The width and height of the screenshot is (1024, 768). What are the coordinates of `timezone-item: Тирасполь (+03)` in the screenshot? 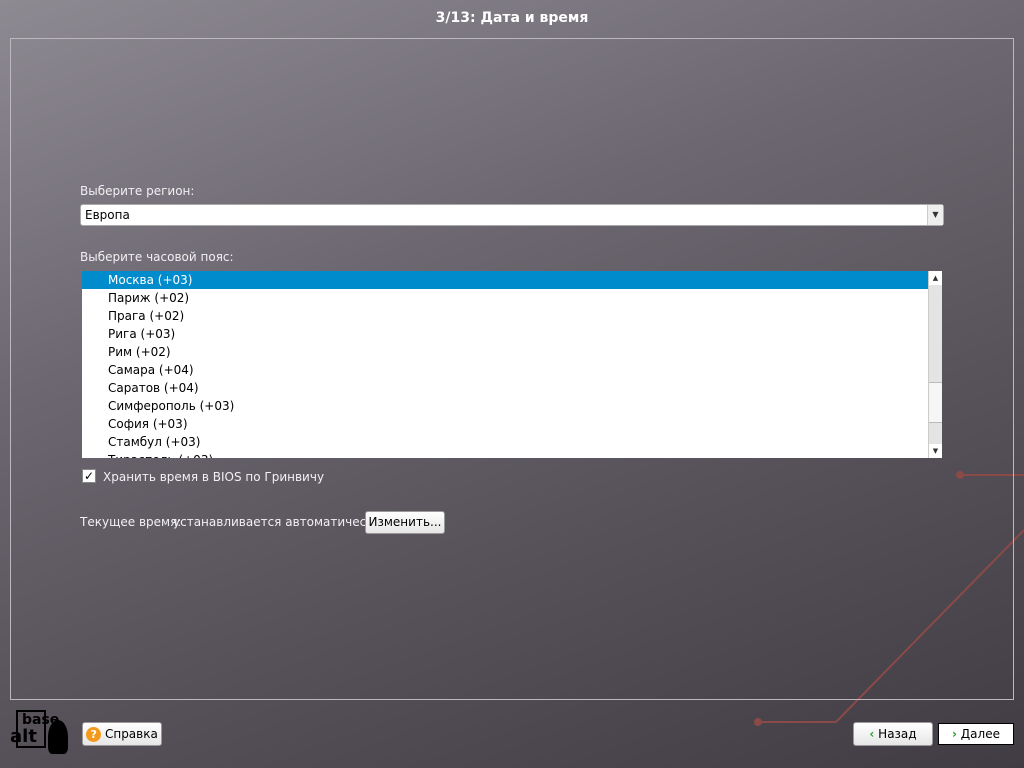 It's located at (512, 454).